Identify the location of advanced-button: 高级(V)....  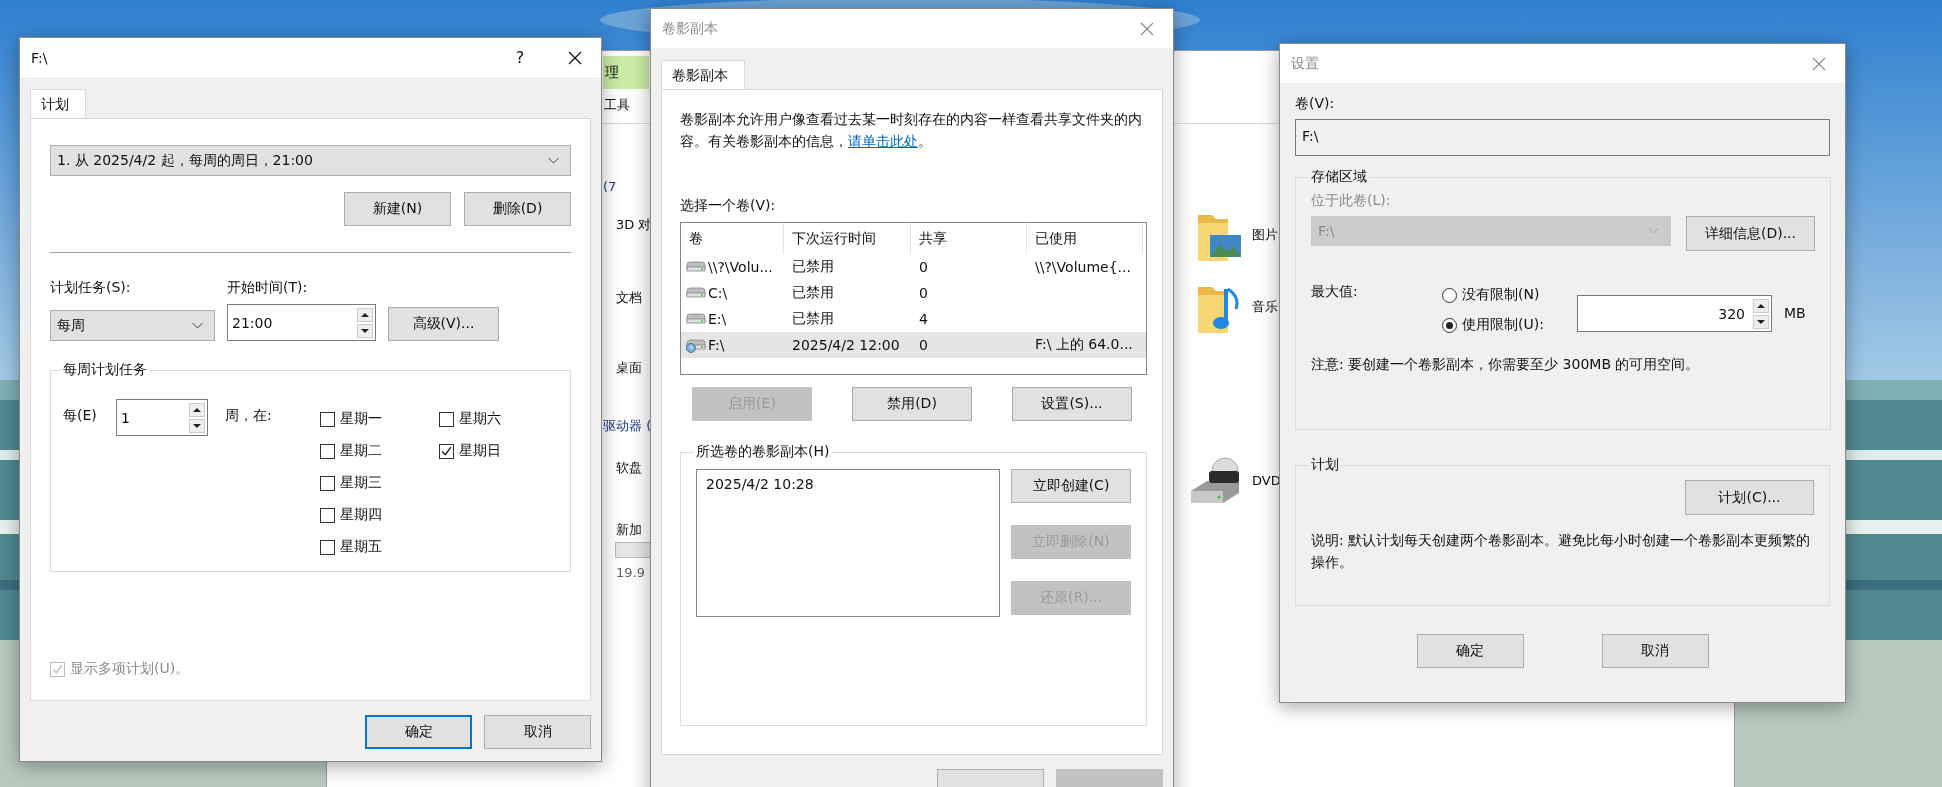
(443, 324).